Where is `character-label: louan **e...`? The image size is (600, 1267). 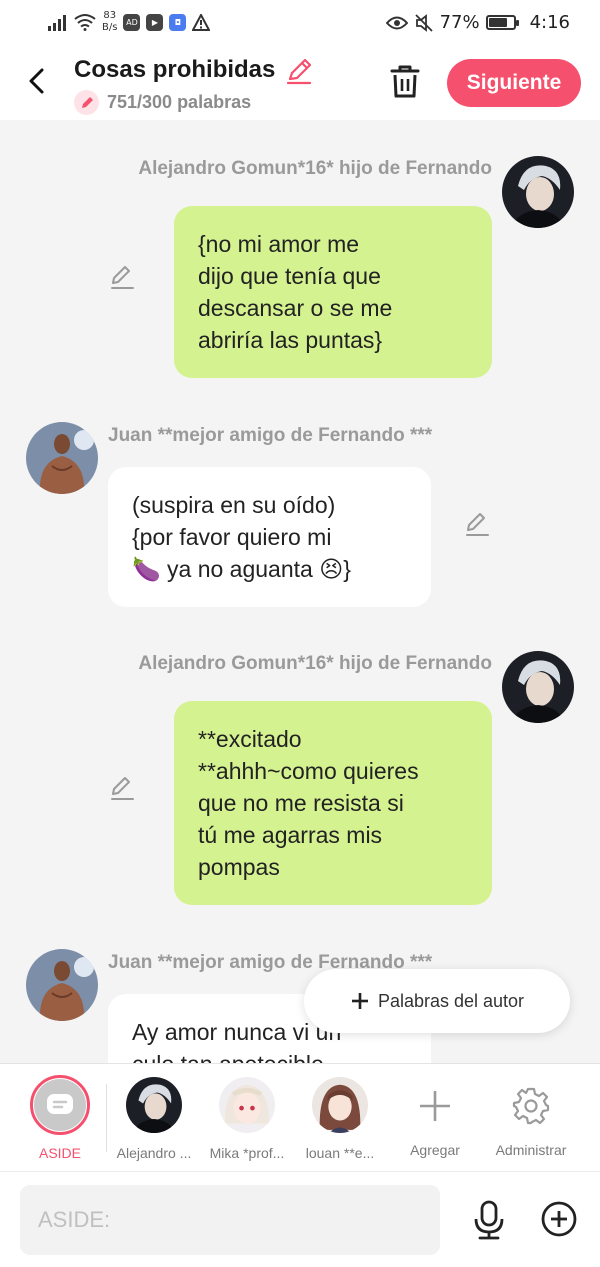
character-label: louan **e... is located at coordinates (340, 1153).